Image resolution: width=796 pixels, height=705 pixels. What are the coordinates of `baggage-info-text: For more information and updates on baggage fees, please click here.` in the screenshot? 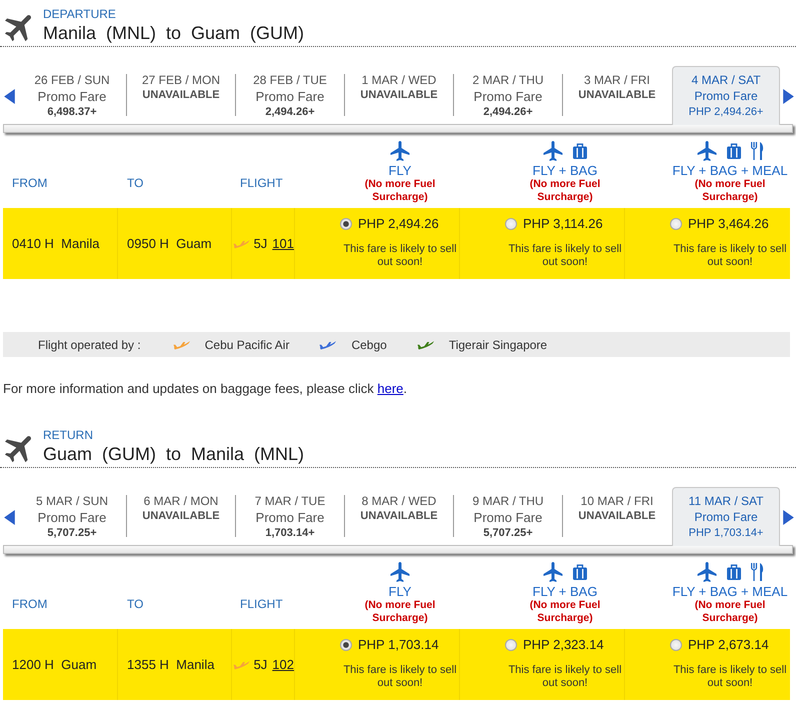 It's located at (205, 389).